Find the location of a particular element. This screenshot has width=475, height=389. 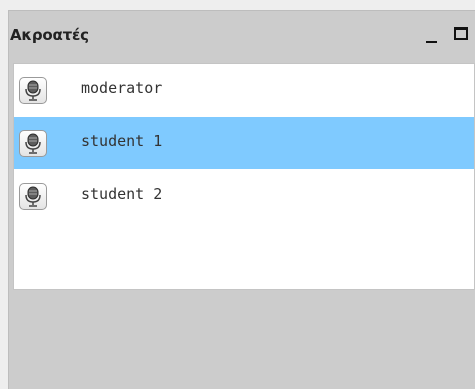

listener-name: student 2 is located at coordinates (122, 194).